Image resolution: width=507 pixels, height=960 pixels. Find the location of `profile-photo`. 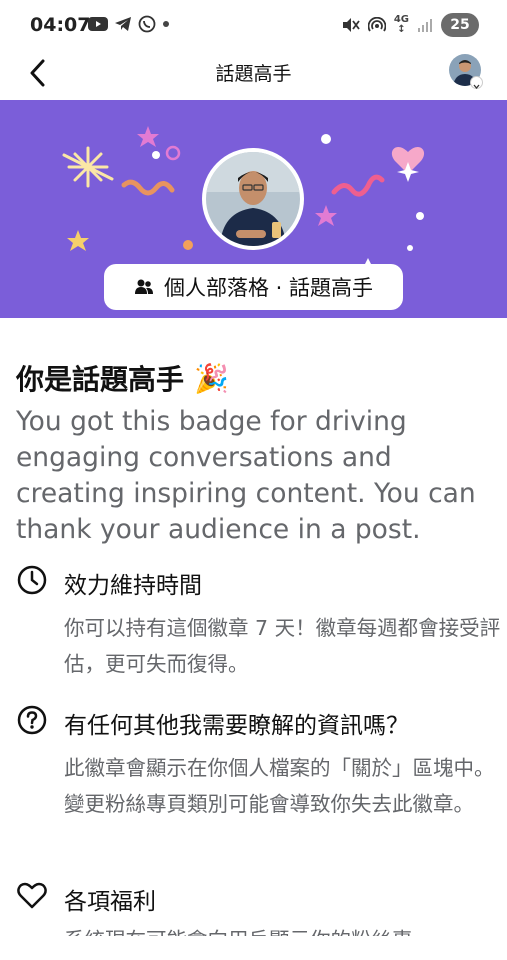

profile-photo is located at coordinates (253, 199).